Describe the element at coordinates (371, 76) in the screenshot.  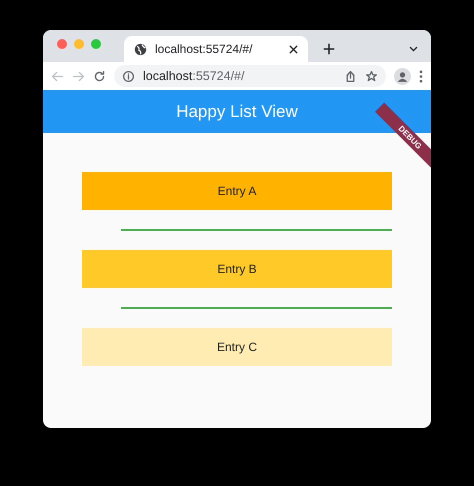
I see `star-icon` at that location.